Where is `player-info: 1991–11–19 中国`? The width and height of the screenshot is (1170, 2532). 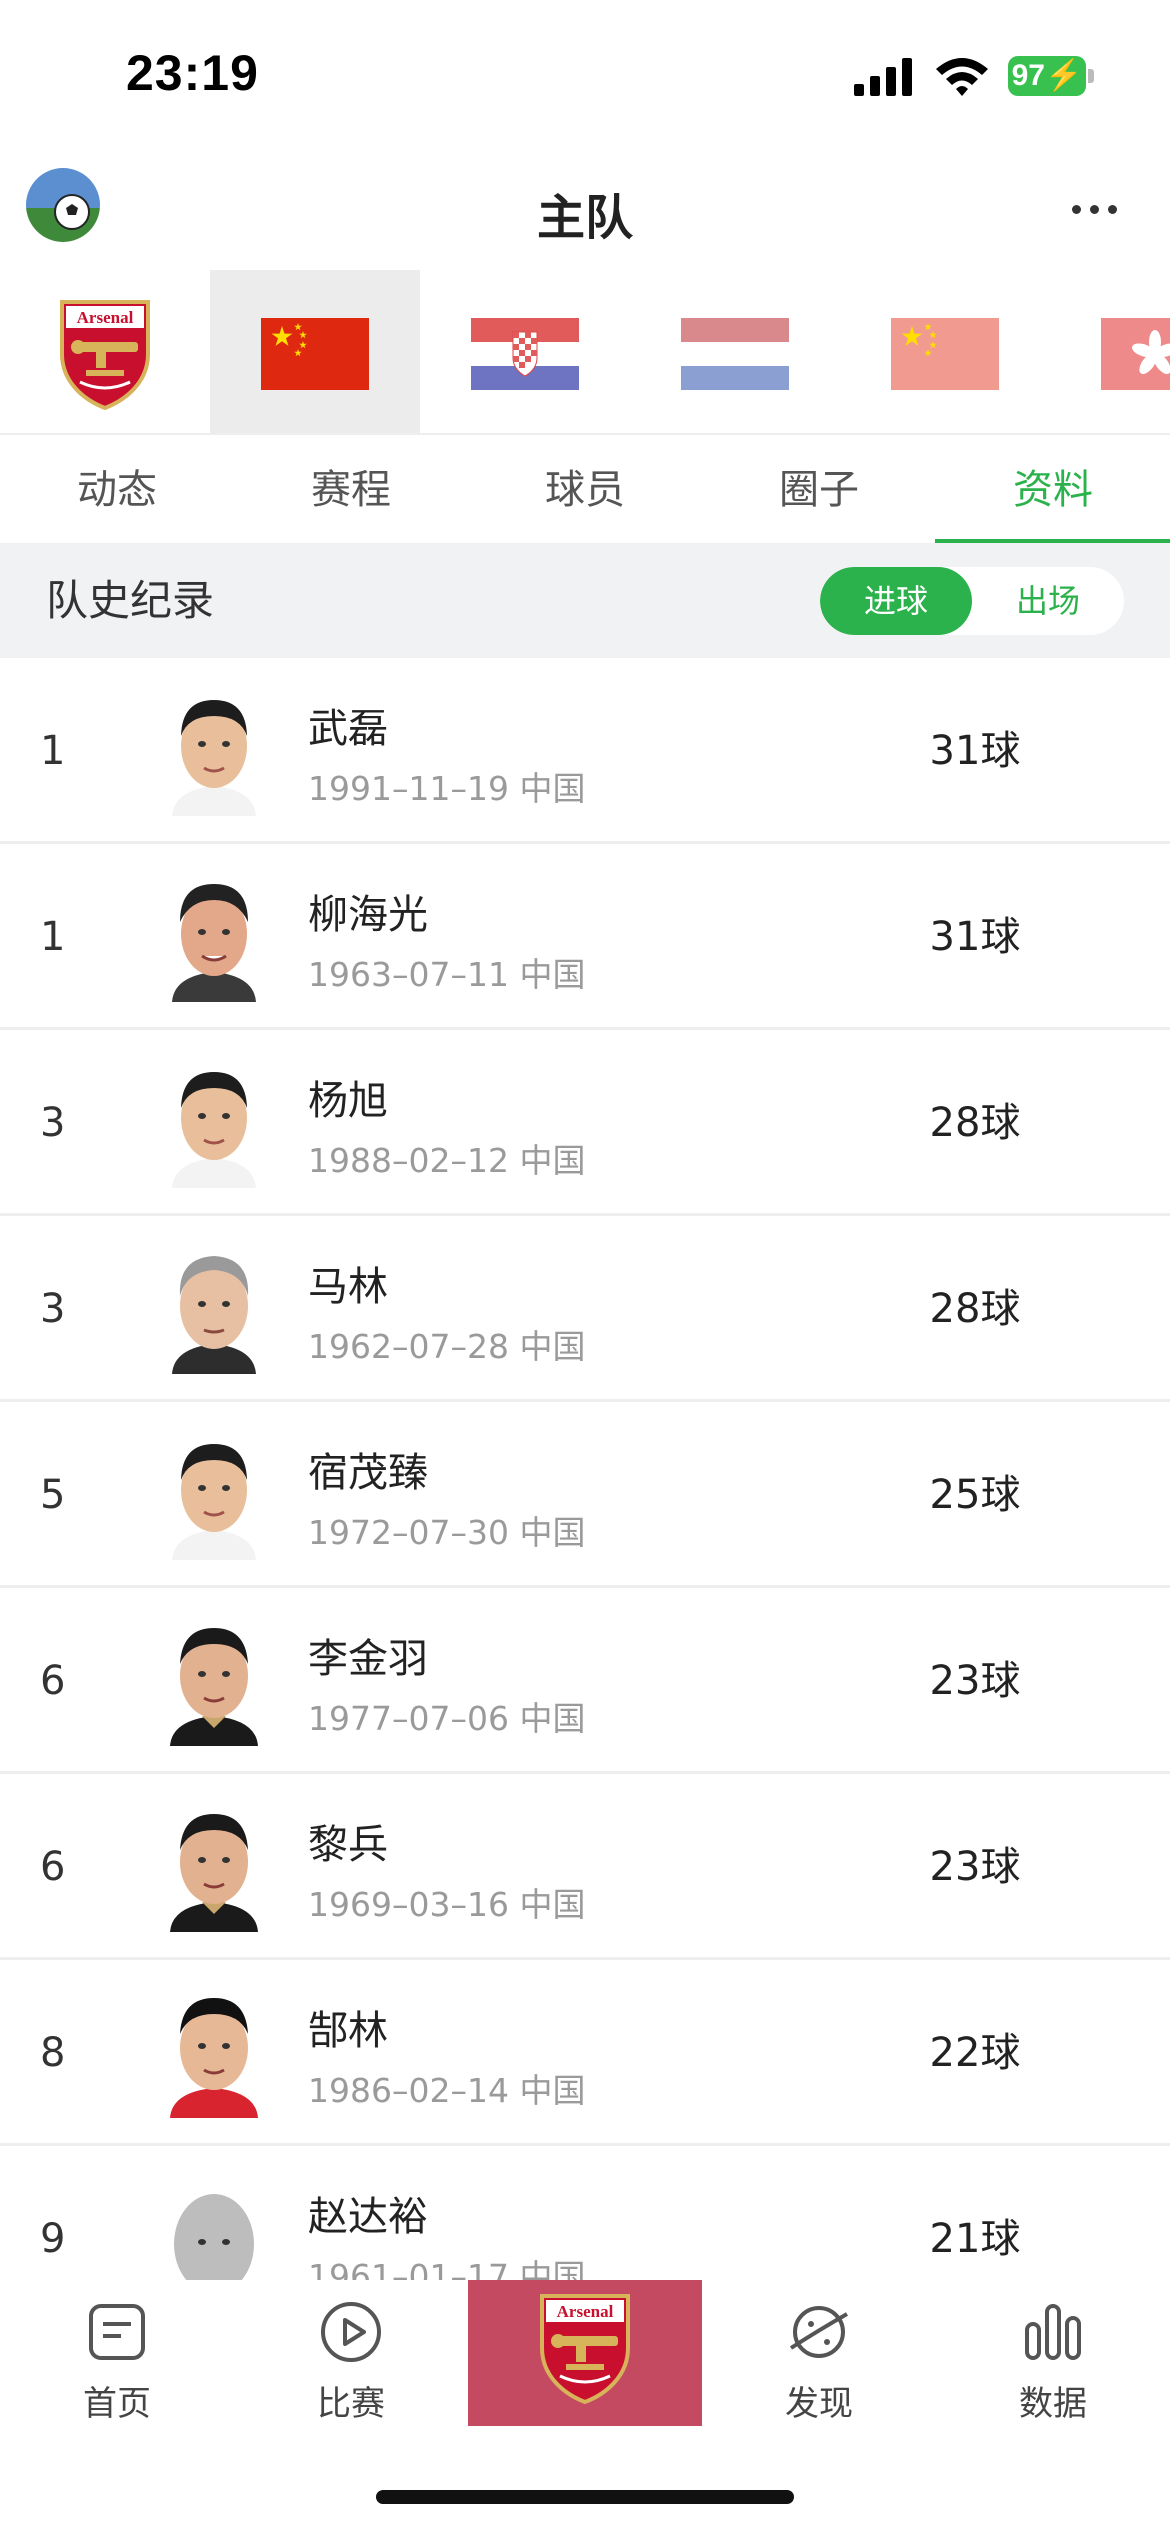
player-info: 1991–11–19 中国 is located at coordinates (447, 788).